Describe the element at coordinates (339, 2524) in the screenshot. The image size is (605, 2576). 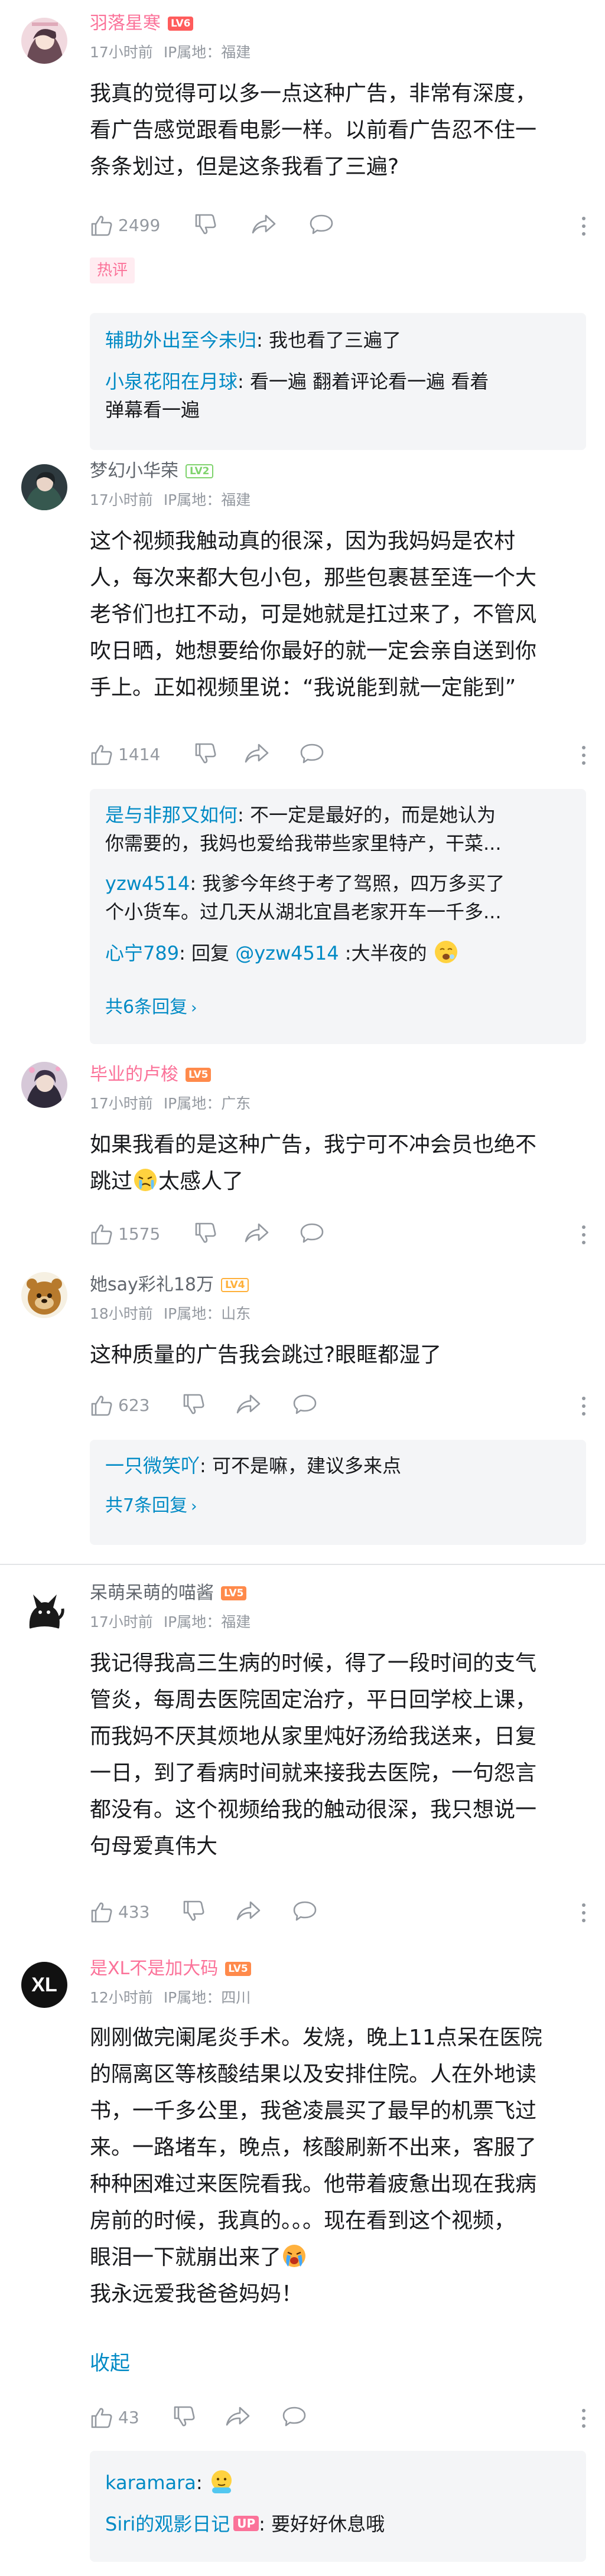
I see `reply-item: Siri的观影日记 UP: 要好好休息哦` at that location.